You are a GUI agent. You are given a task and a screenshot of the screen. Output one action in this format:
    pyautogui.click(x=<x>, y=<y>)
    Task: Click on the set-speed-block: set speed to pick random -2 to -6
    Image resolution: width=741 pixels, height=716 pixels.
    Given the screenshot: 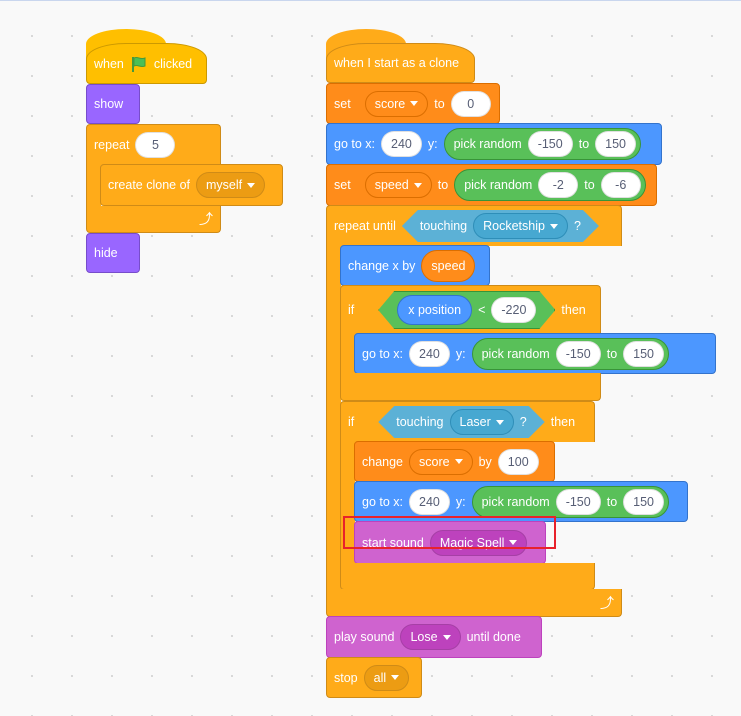 What is the action you would take?
    pyautogui.click(x=491, y=185)
    